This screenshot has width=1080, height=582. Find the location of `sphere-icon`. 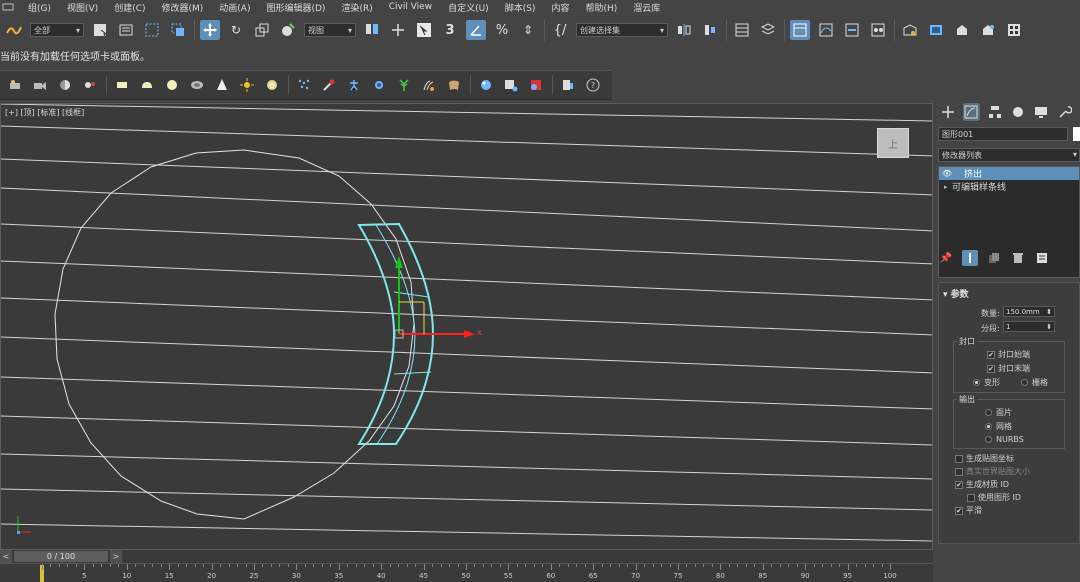

sphere-icon is located at coordinates (172, 85).